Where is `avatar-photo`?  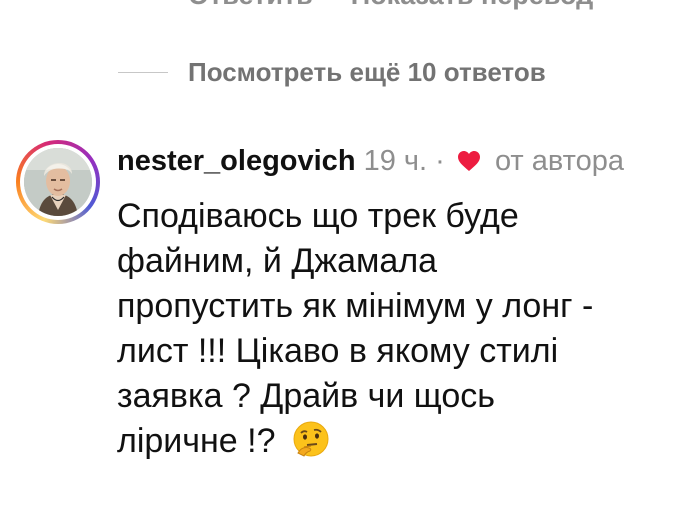 avatar-photo is located at coordinates (58, 182).